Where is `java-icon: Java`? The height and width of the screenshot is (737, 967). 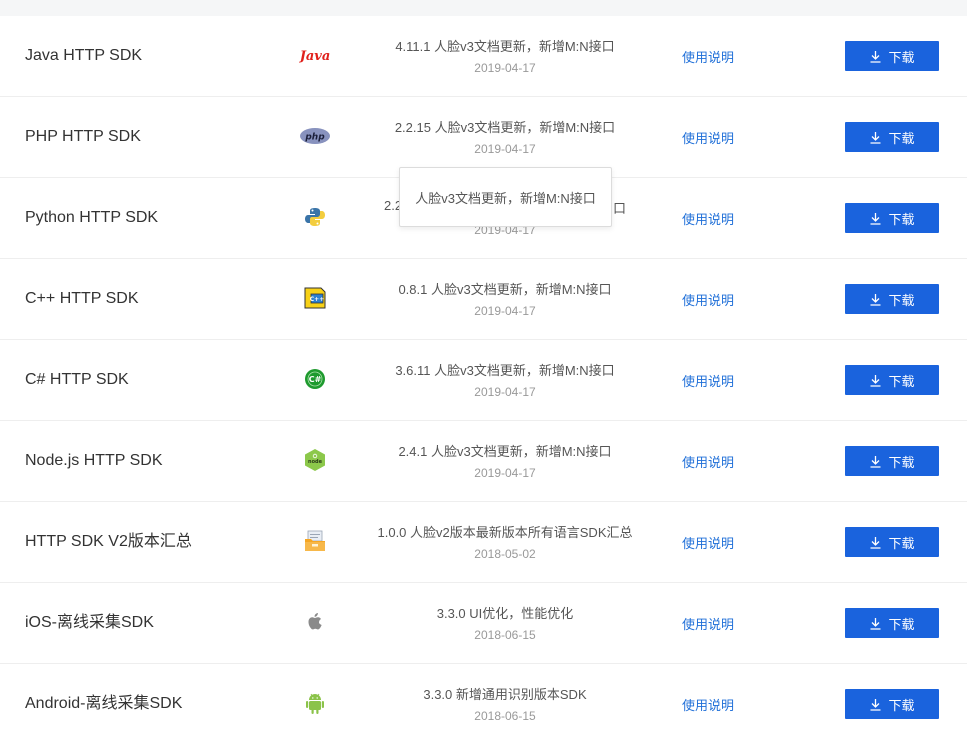
java-icon: Java is located at coordinates (315, 55).